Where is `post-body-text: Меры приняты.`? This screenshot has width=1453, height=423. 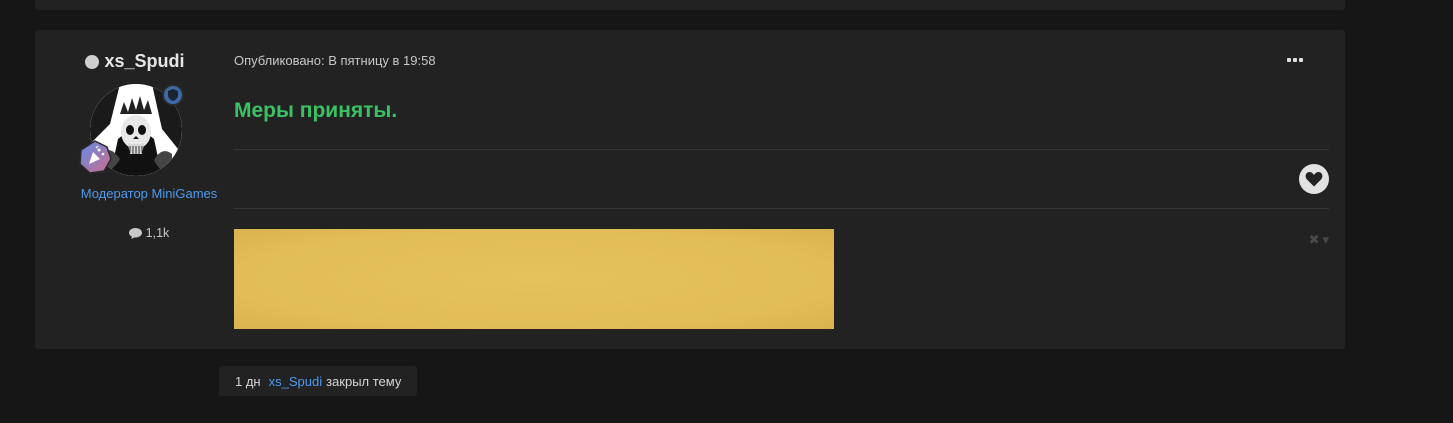 post-body-text: Меры приняты. is located at coordinates (316, 110).